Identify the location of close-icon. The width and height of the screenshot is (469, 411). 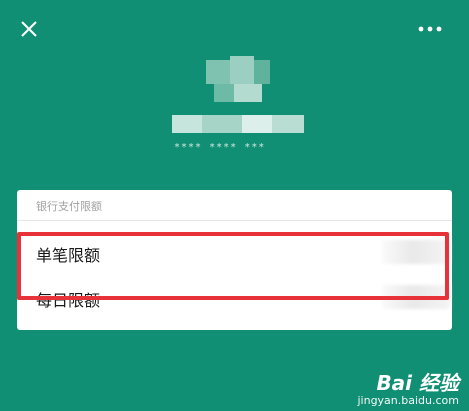
(29, 29).